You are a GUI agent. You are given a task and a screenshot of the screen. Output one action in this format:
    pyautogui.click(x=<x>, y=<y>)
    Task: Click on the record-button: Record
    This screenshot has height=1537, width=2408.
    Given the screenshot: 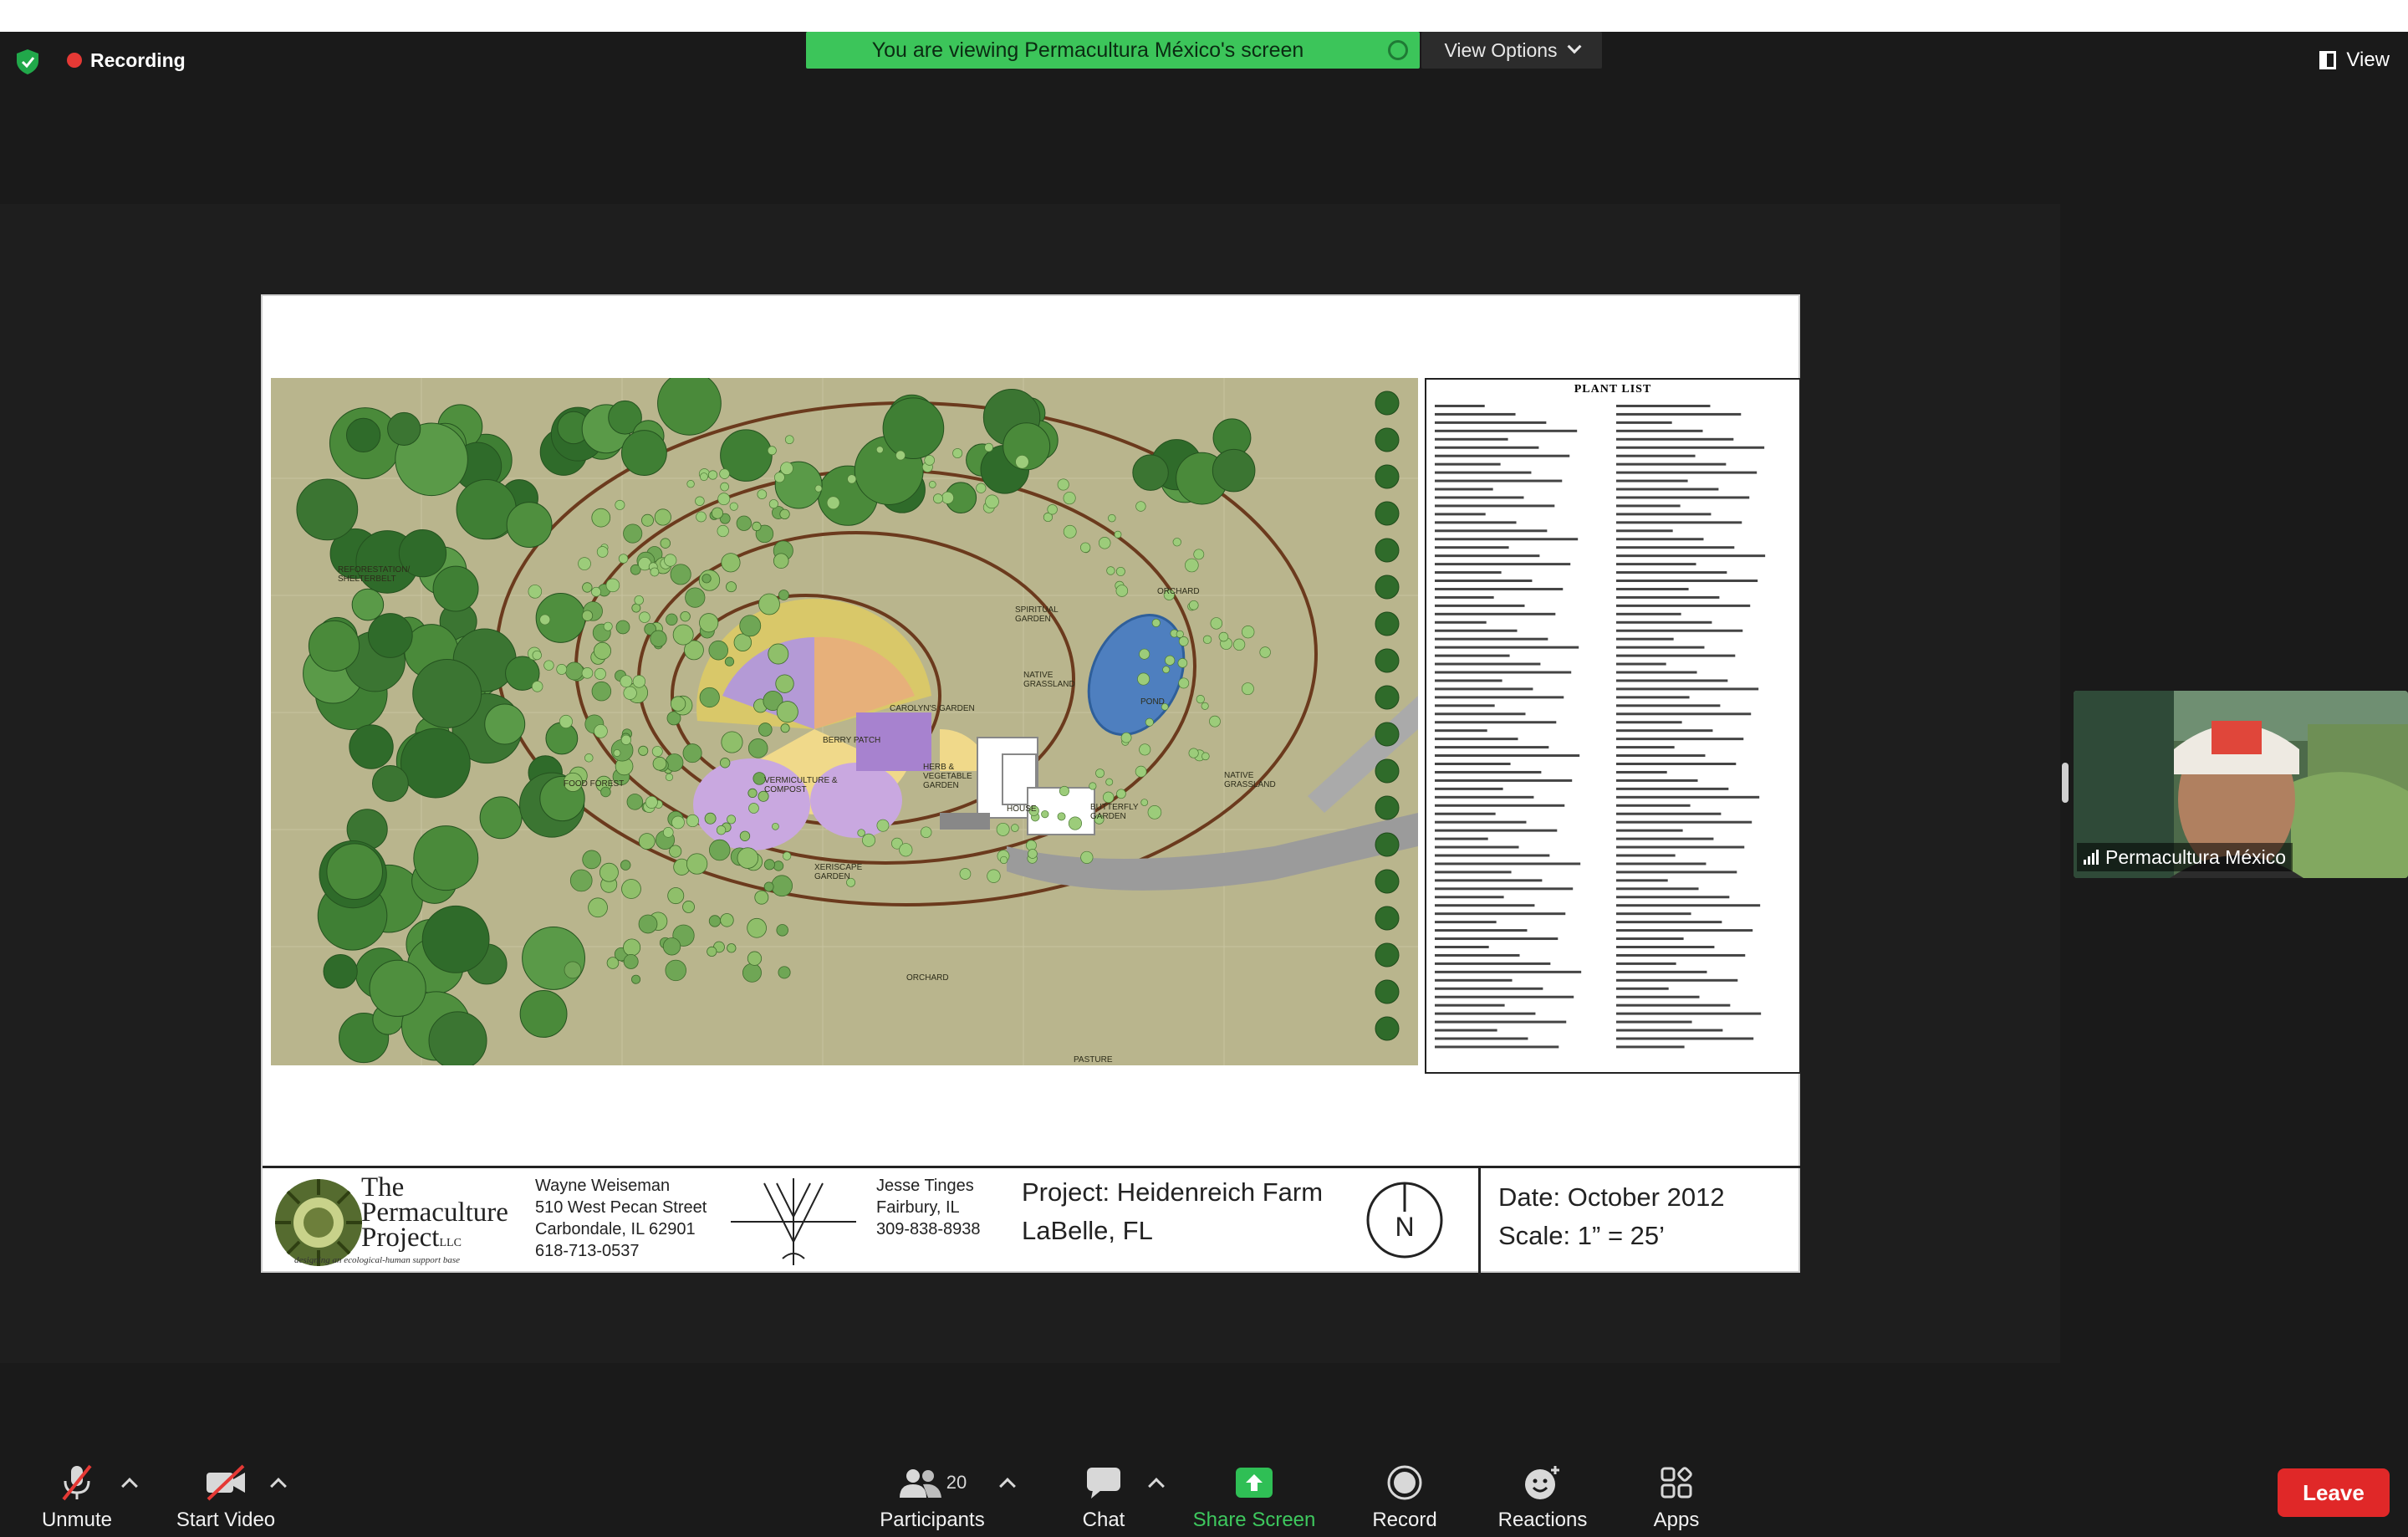 What is the action you would take?
    pyautogui.click(x=1404, y=1494)
    